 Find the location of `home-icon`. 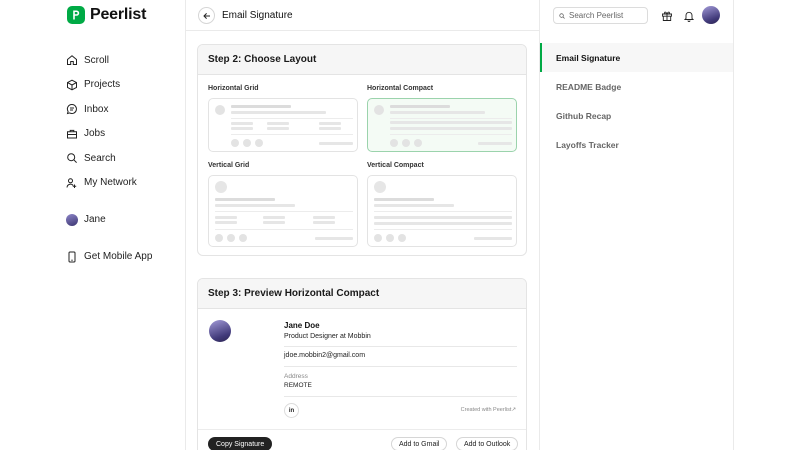

home-icon is located at coordinates (72, 60).